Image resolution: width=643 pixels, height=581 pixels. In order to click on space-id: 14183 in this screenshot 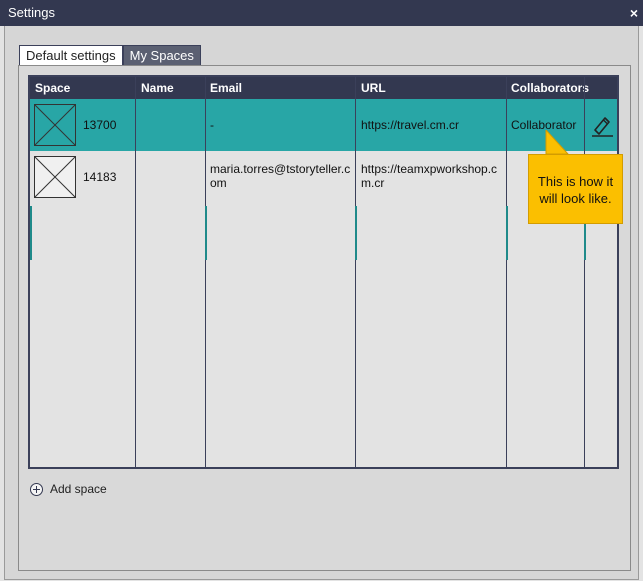, I will do `click(100, 177)`.